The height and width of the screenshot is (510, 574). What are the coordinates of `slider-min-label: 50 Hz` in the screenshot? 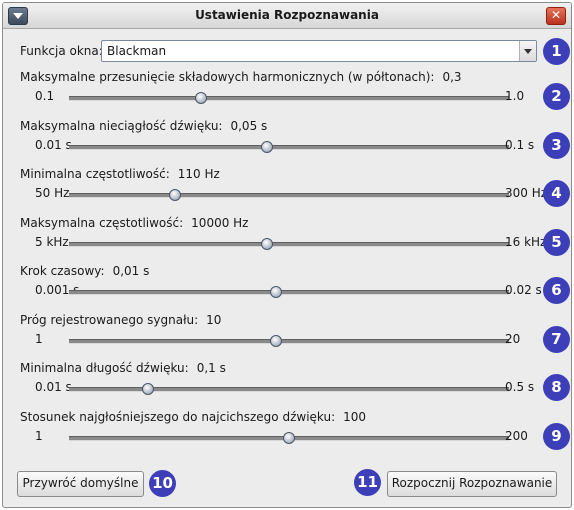 It's located at (52, 193).